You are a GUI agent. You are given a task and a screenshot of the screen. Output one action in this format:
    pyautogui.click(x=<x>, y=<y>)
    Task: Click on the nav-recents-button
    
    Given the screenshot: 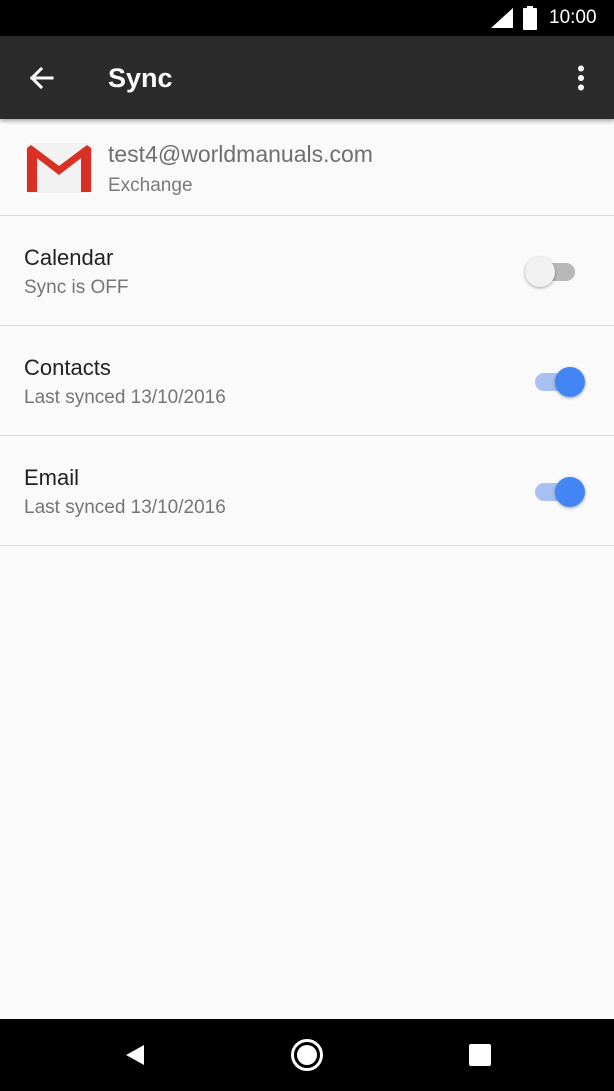 What is the action you would take?
    pyautogui.click(x=480, y=1055)
    